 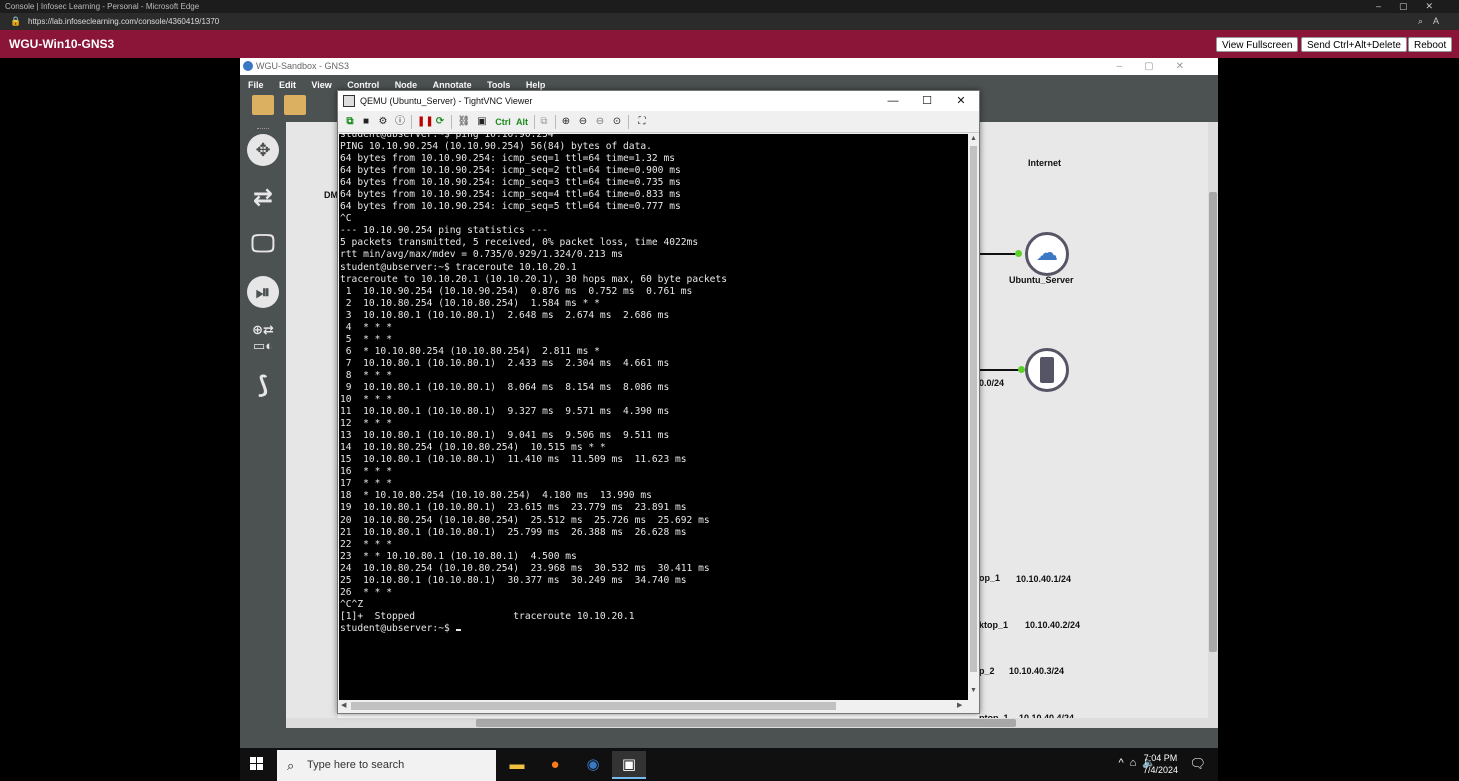 What do you see at coordinates (1053, 625) in the screenshot?
I see `host-2-ip-label: 10.10.40.2/24` at bounding box center [1053, 625].